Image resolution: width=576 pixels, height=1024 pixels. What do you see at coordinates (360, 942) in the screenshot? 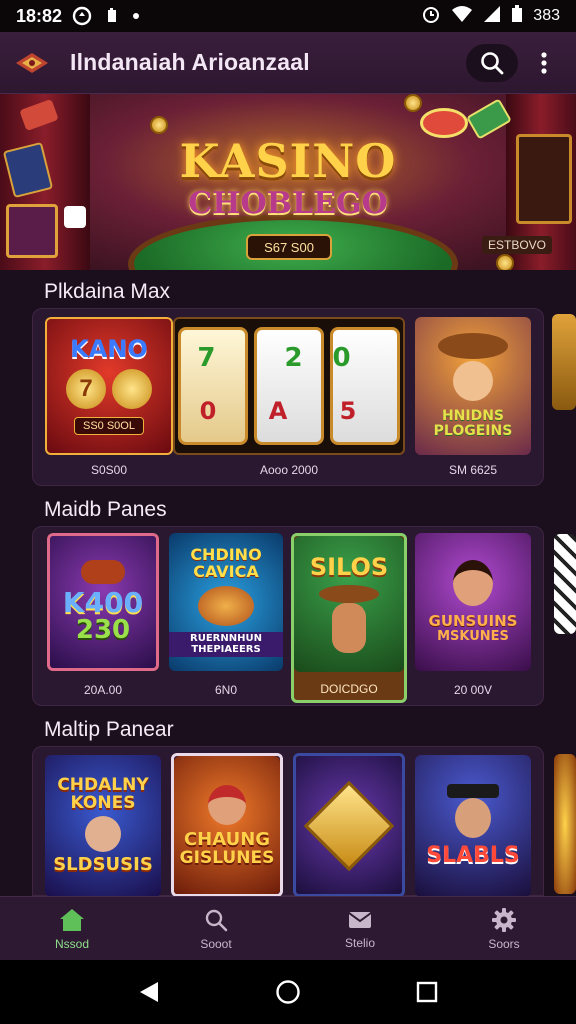
I see `nav-label: Stelio` at bounding box center [360, 942].